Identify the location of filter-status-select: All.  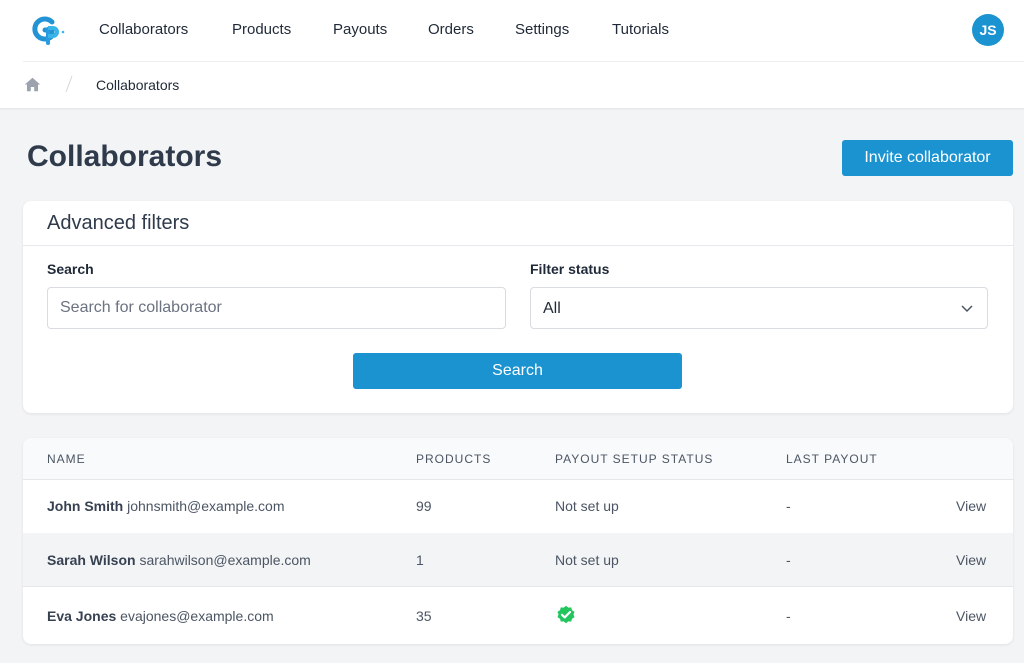
(759, 308).